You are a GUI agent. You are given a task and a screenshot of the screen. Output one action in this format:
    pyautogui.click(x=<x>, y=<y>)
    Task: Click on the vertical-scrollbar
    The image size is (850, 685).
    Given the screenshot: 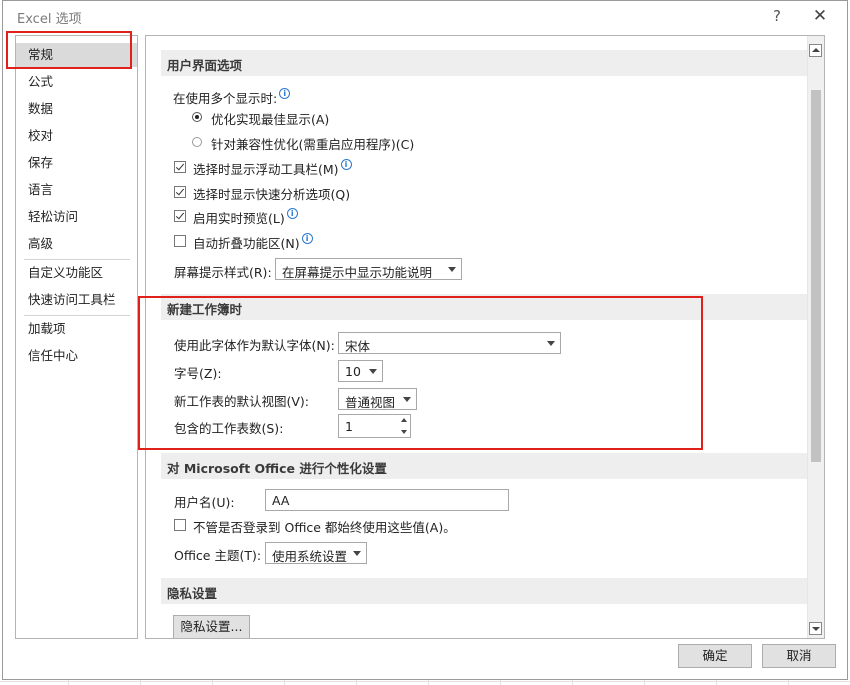 What is the action you would take?
    pyautogui.click(x=815, y=337)
    